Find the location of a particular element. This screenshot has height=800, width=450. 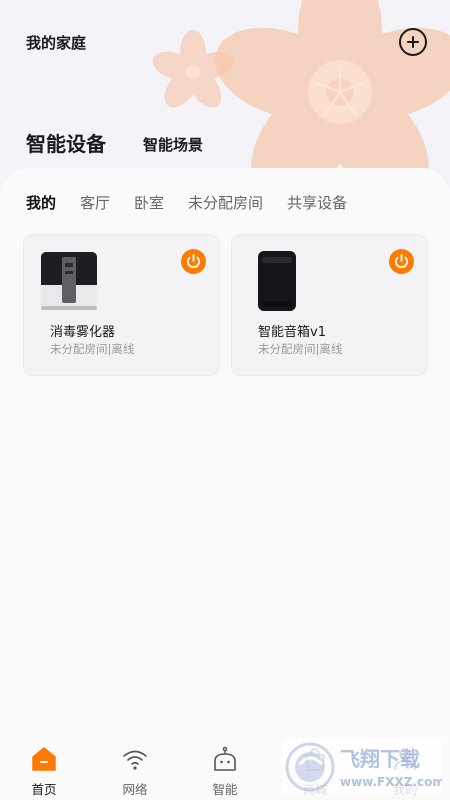

room-tabs: 我的 客厅 卧室 未分配房间 共享设备 is located at coordinates (198, 203).